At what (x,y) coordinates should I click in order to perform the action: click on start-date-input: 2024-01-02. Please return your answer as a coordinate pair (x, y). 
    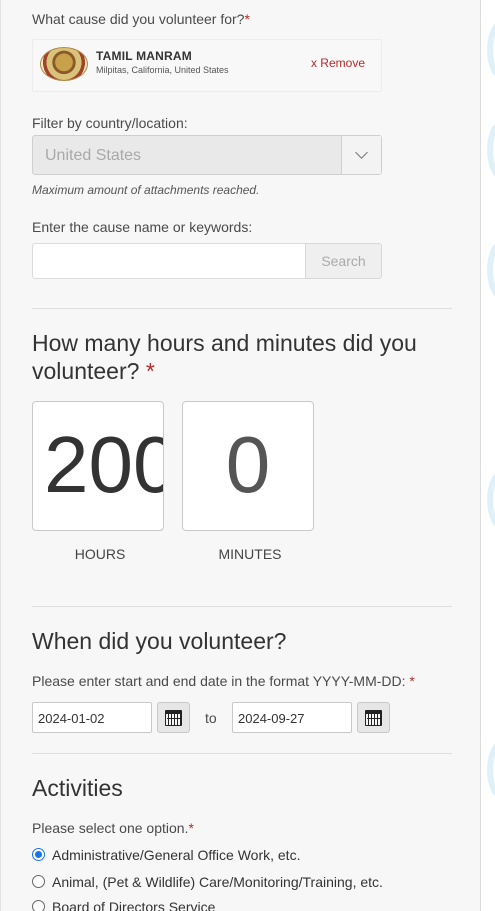
    Looking at the image, I should click on (92, 717).